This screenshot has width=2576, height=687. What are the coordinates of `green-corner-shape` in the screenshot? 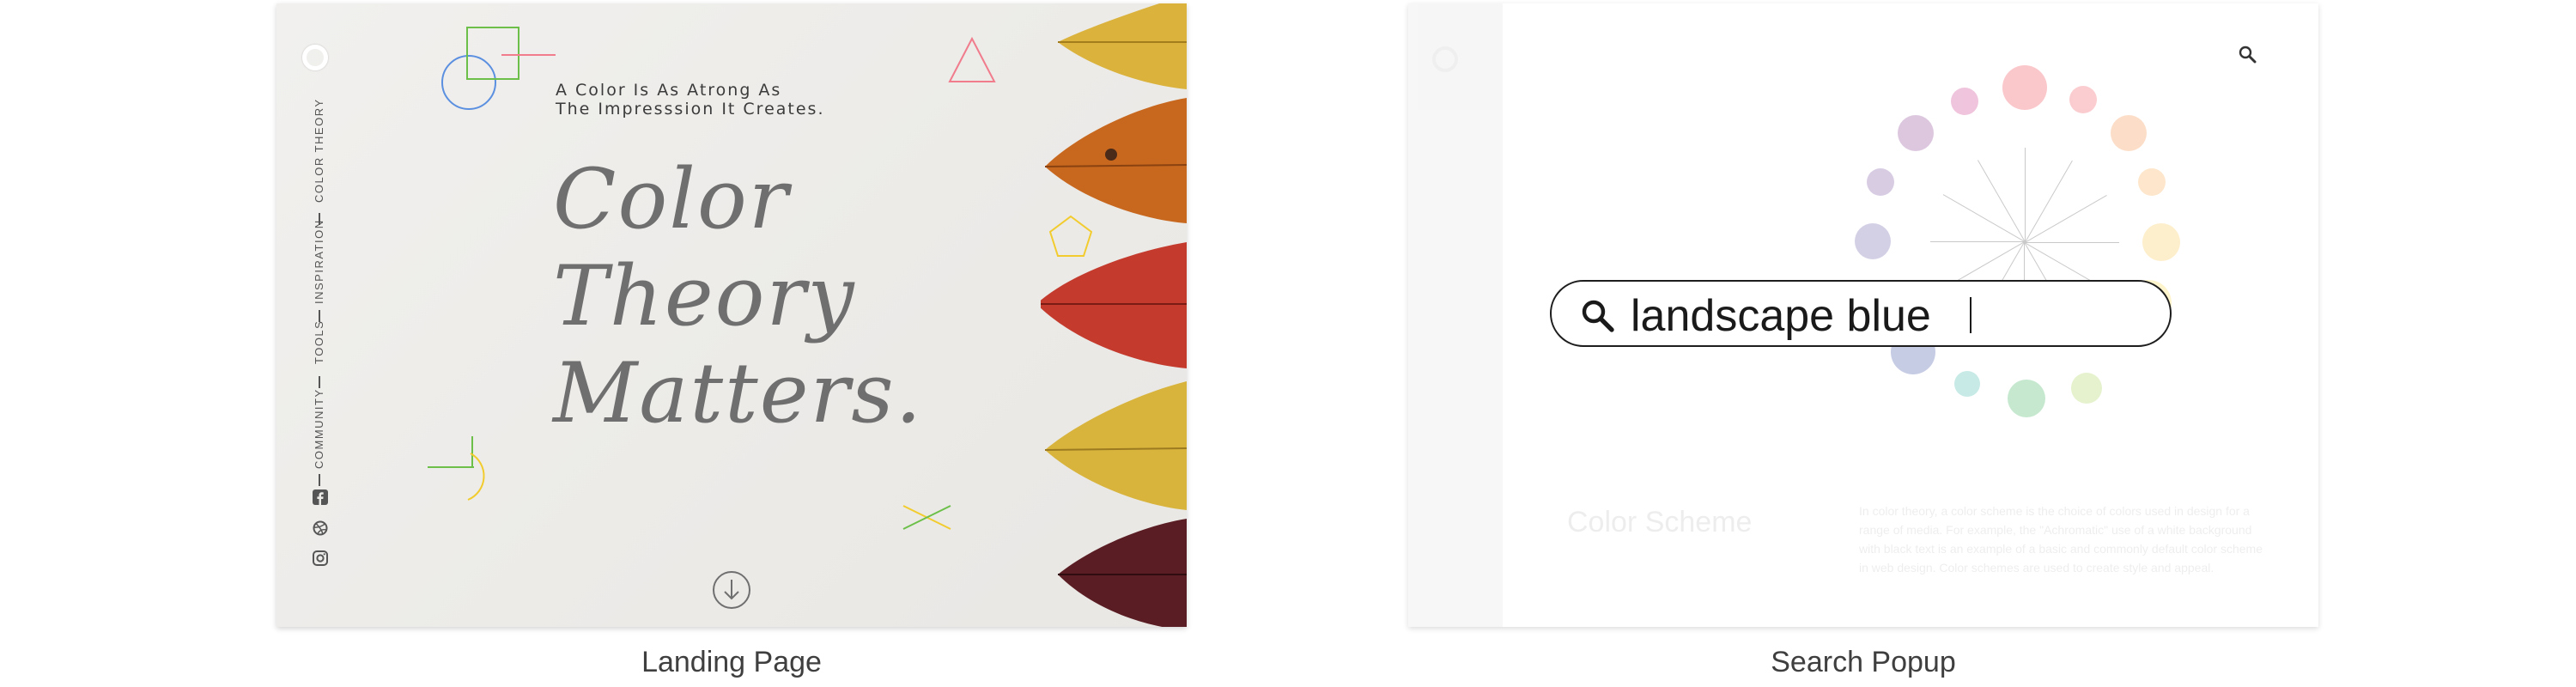 It's located at (451, 452).